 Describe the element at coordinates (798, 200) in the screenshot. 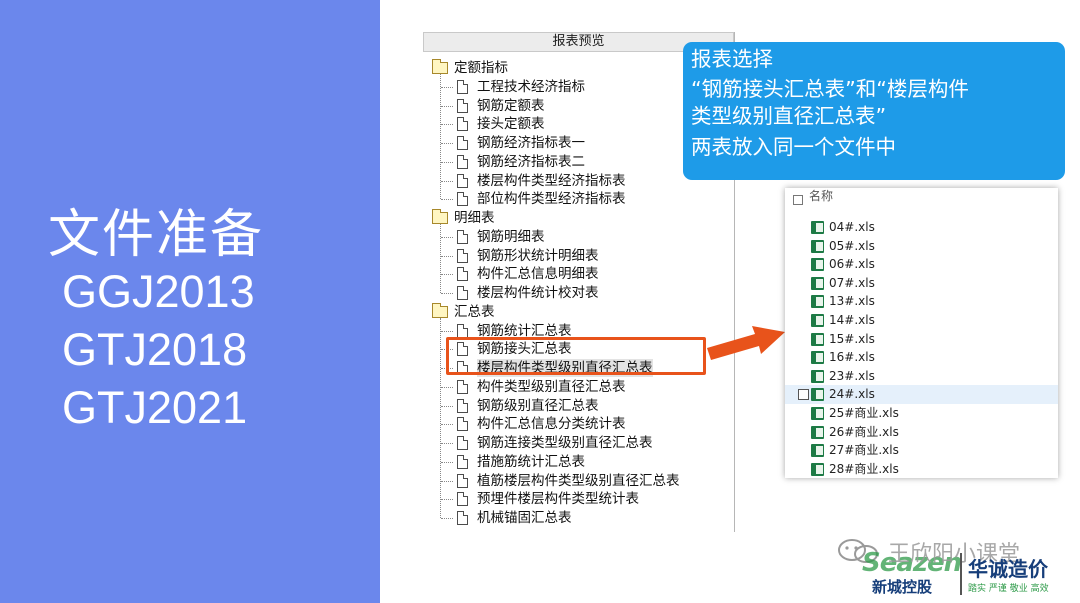

I see `select-all-checkbox` at that location.